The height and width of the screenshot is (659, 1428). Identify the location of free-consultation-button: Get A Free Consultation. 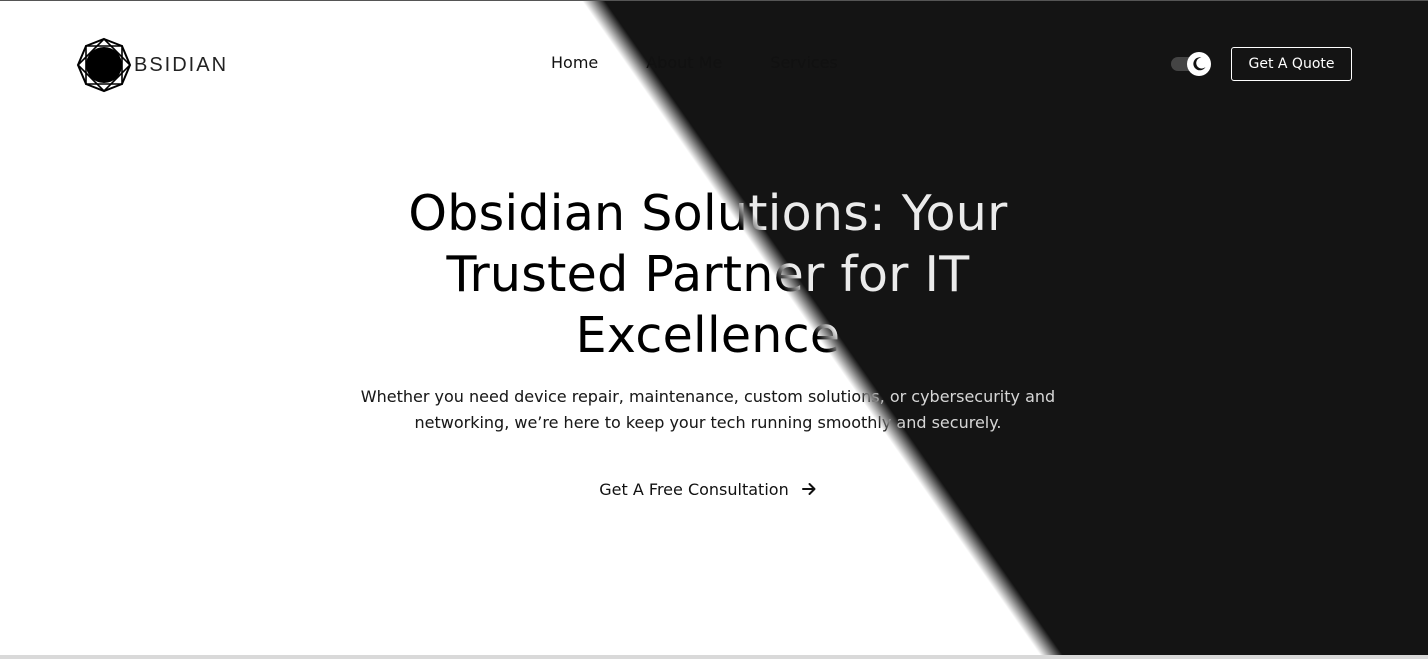
(708, 489).